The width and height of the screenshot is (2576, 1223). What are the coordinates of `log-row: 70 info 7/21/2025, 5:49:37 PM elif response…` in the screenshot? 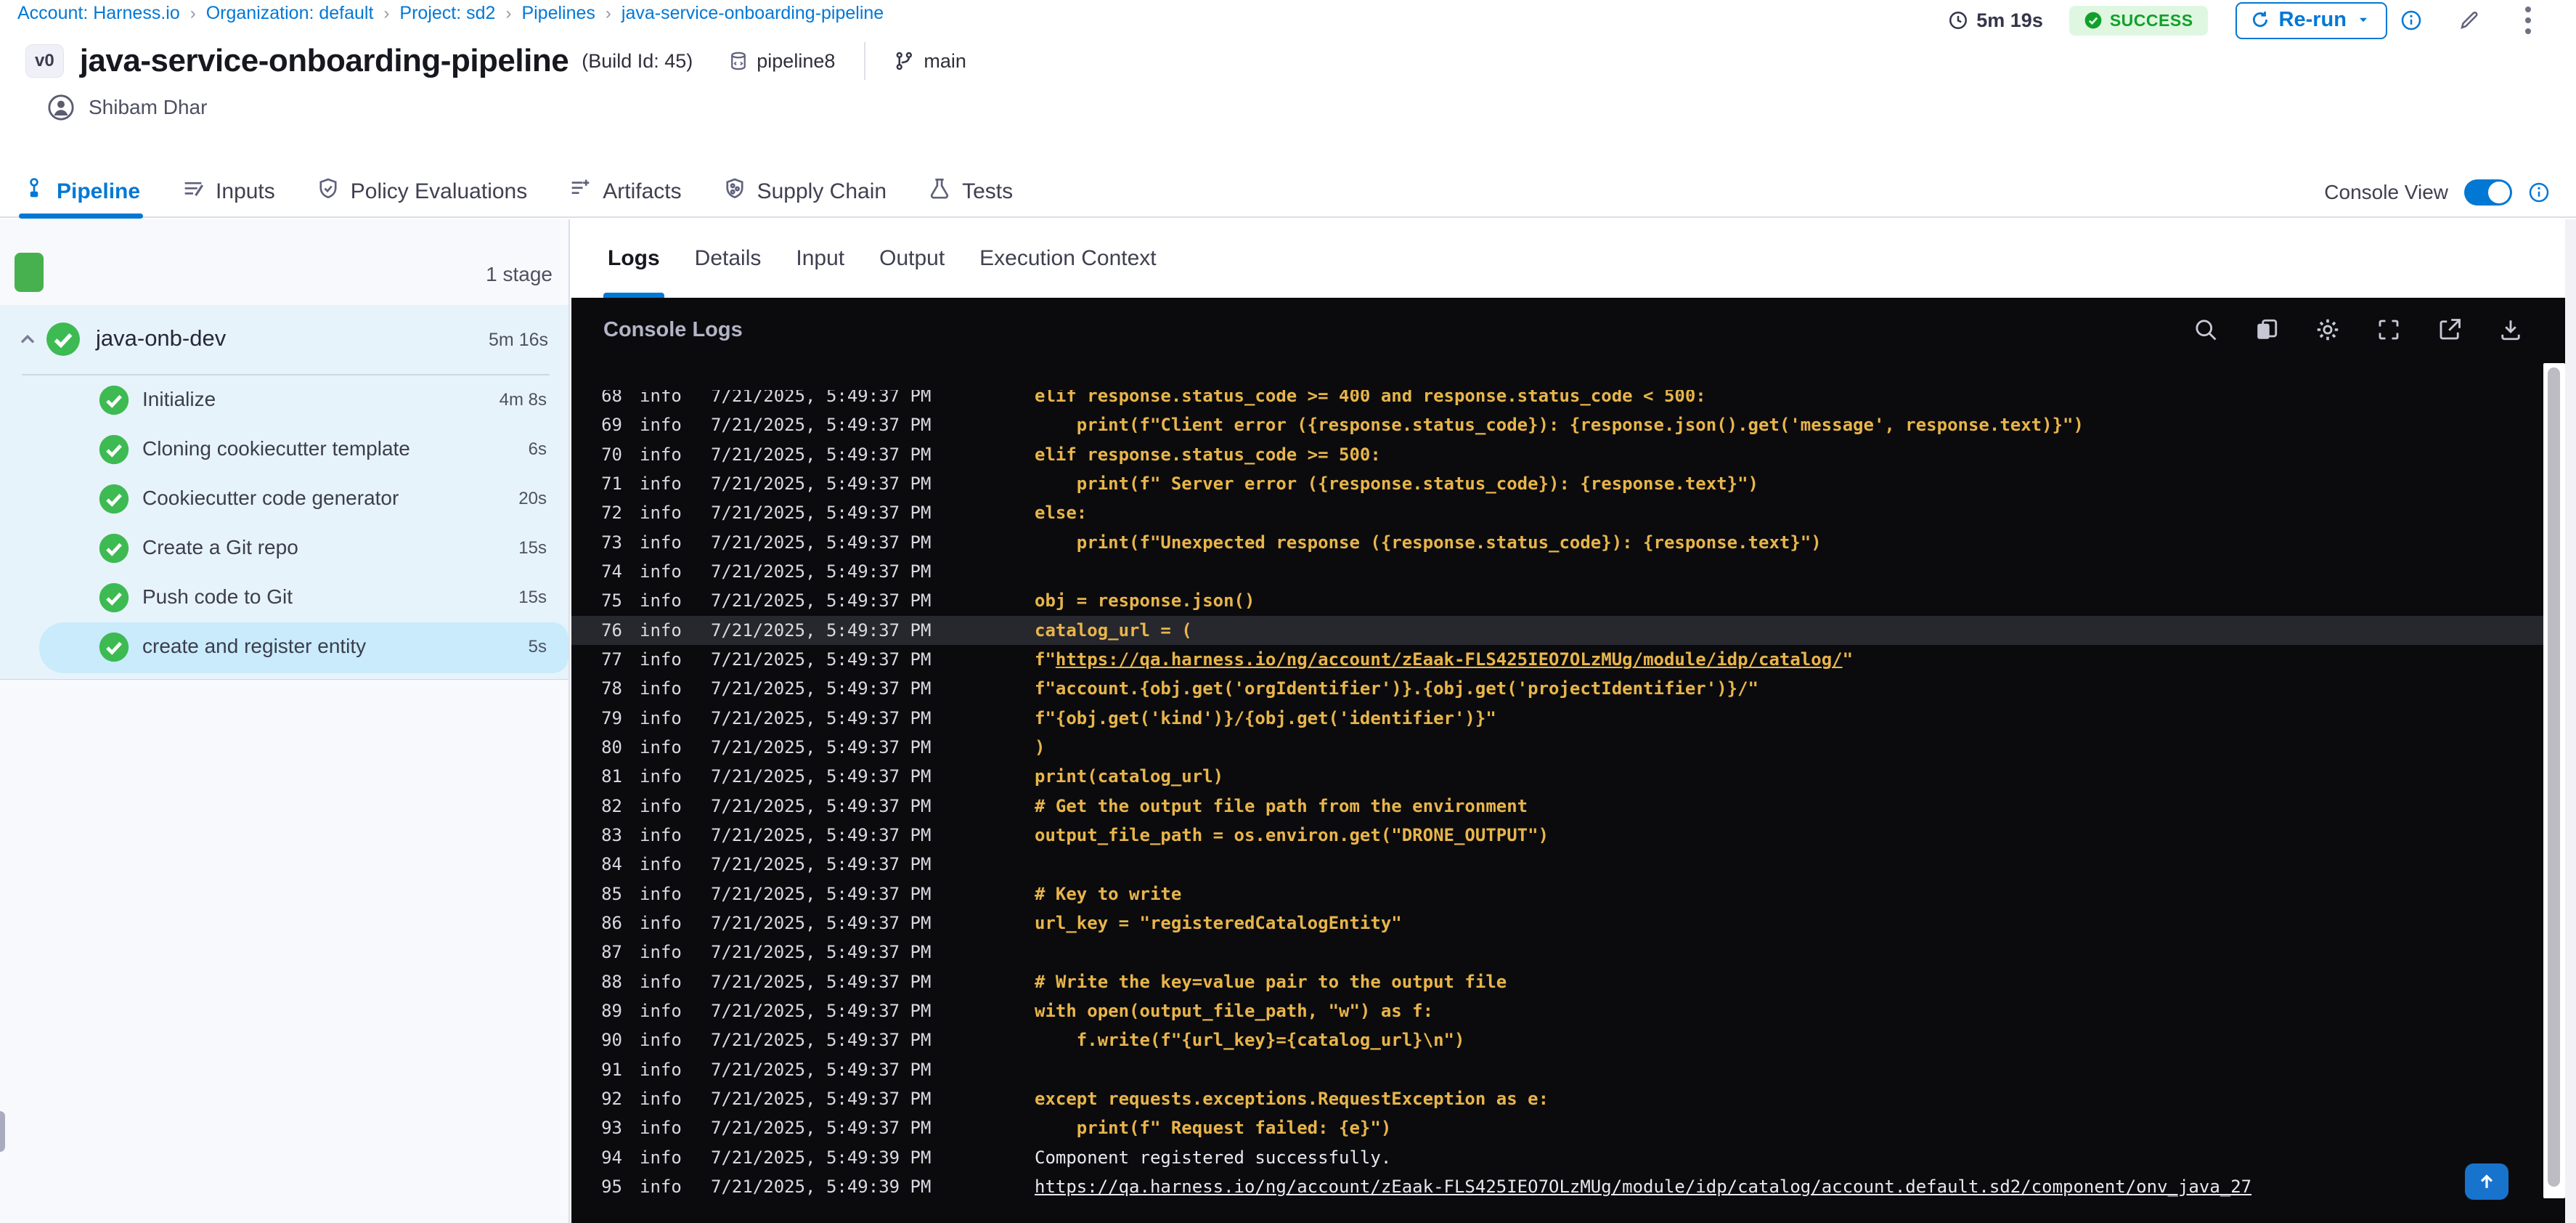 It's located at (1557, 454).